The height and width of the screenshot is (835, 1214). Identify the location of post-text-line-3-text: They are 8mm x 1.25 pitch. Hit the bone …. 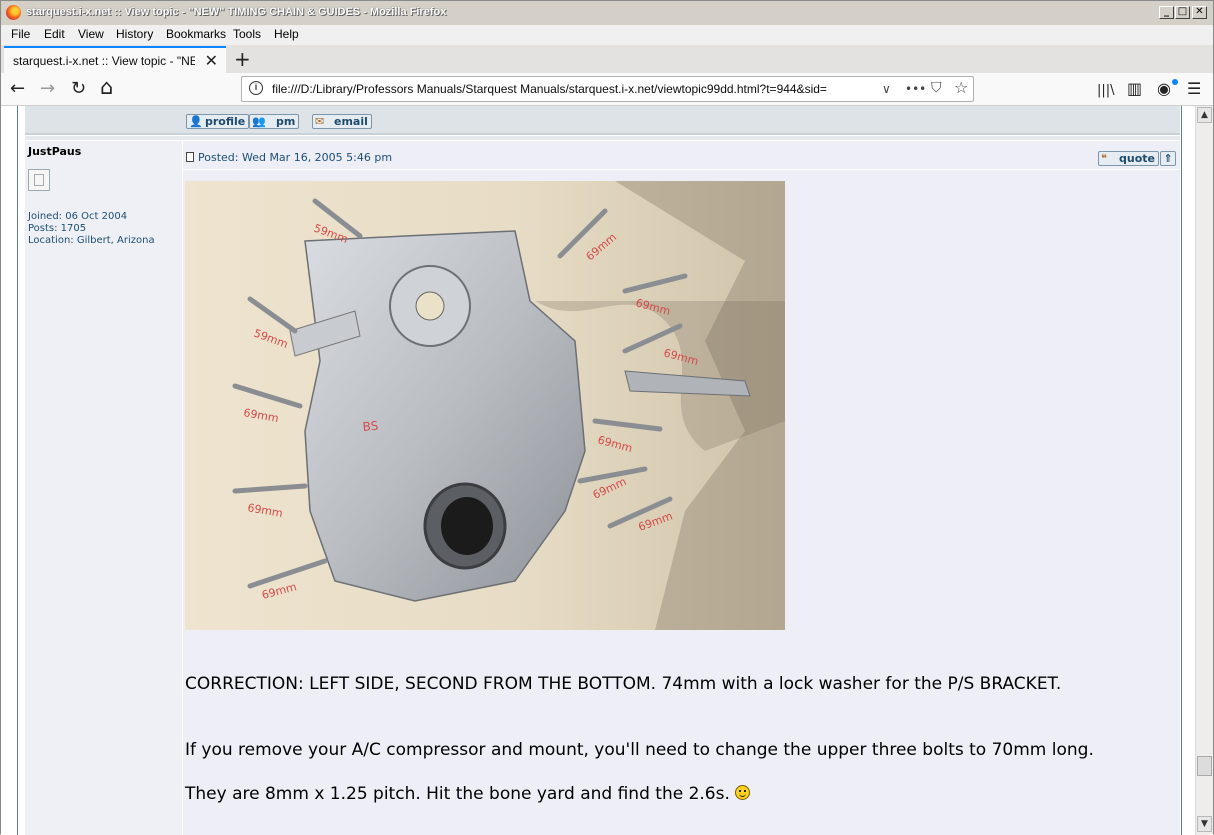
(457, 794).